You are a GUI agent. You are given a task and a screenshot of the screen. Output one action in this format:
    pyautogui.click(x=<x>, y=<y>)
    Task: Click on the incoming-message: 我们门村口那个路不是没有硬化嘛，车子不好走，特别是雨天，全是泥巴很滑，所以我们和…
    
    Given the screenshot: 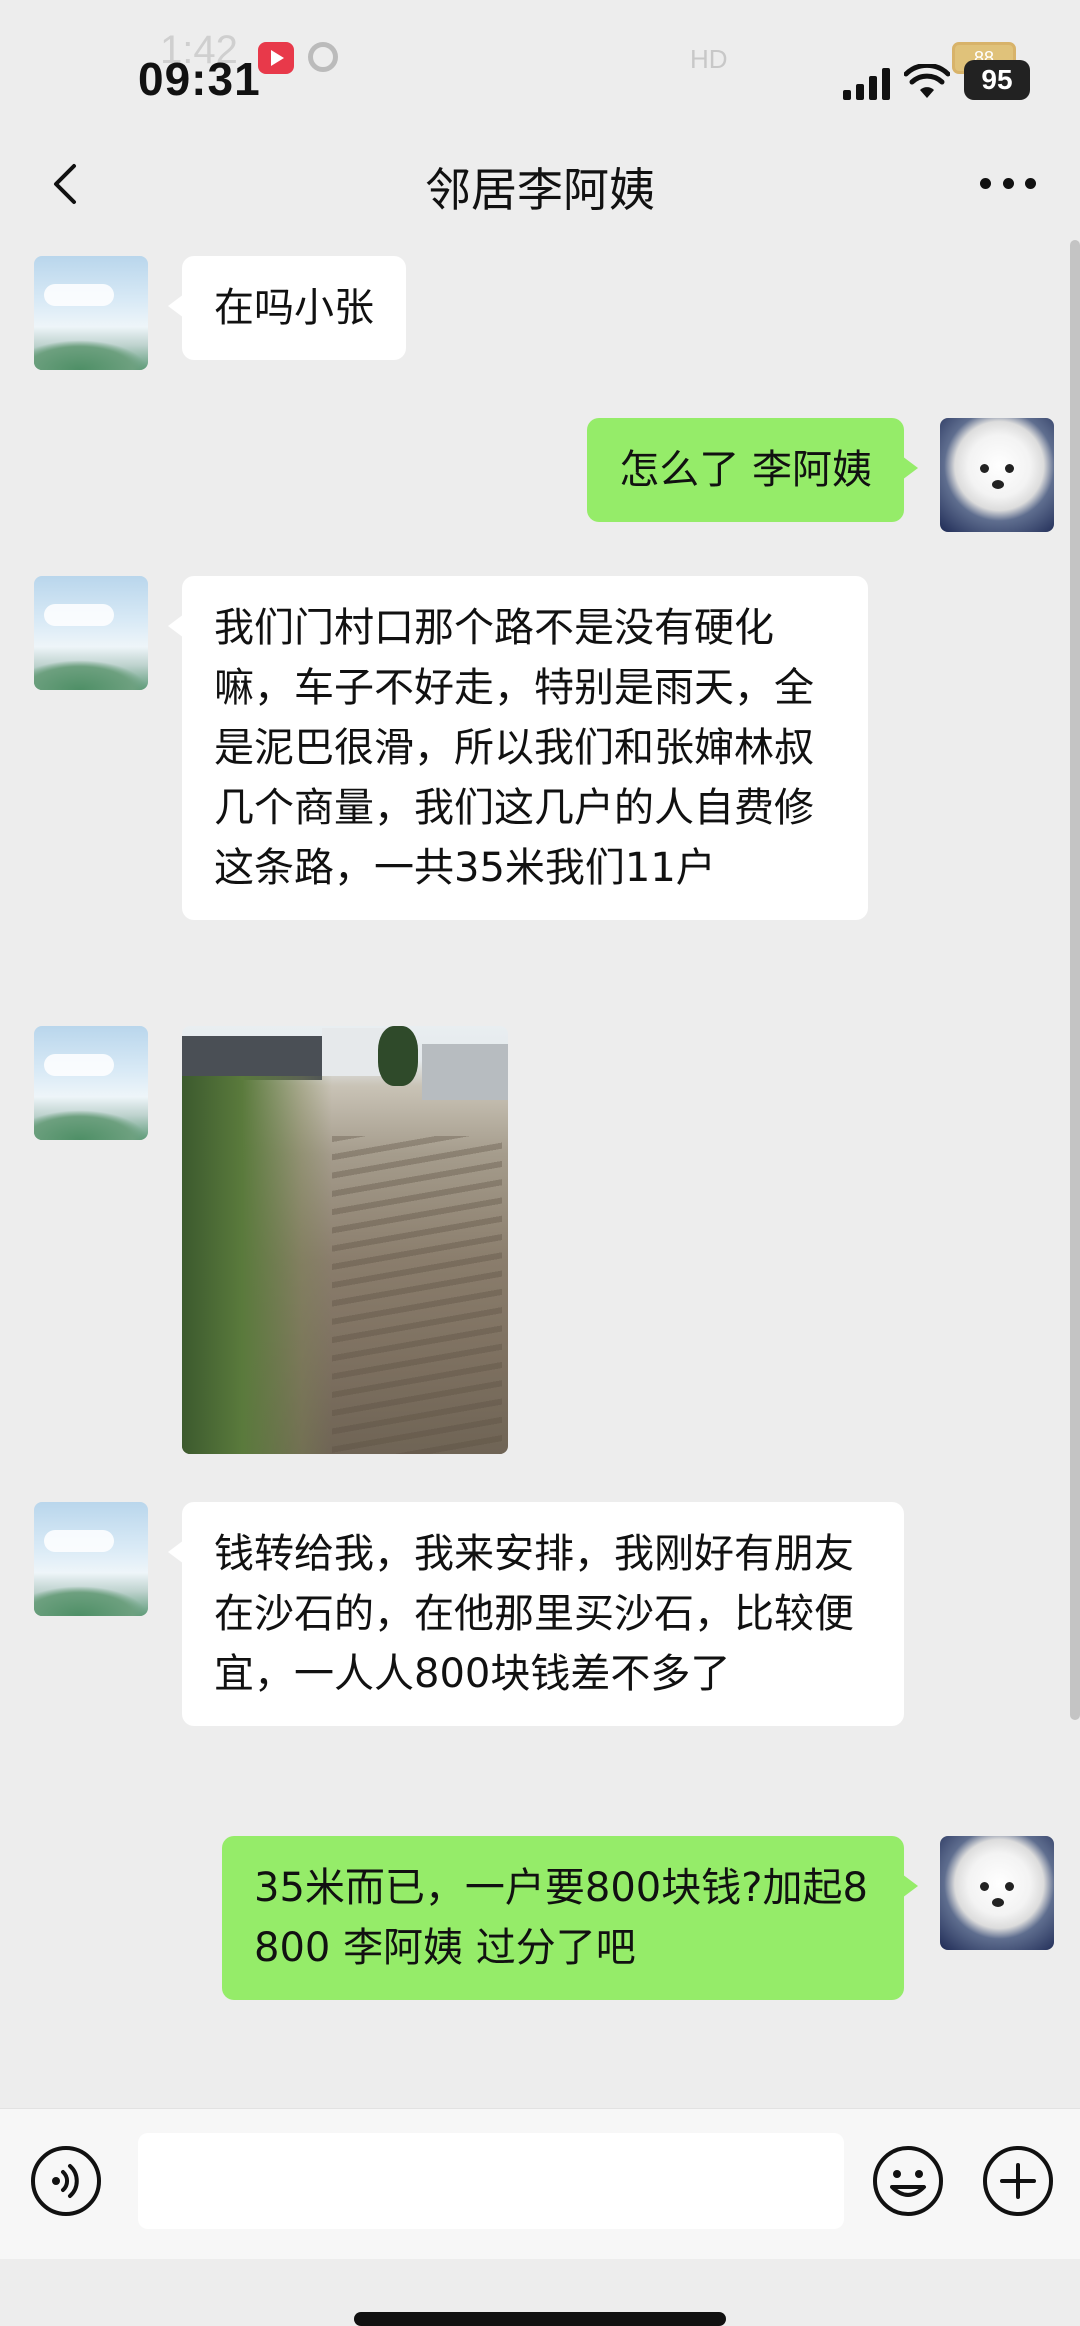 What is the action you would take?
    pyautogui.click(x=518, y=748)
    